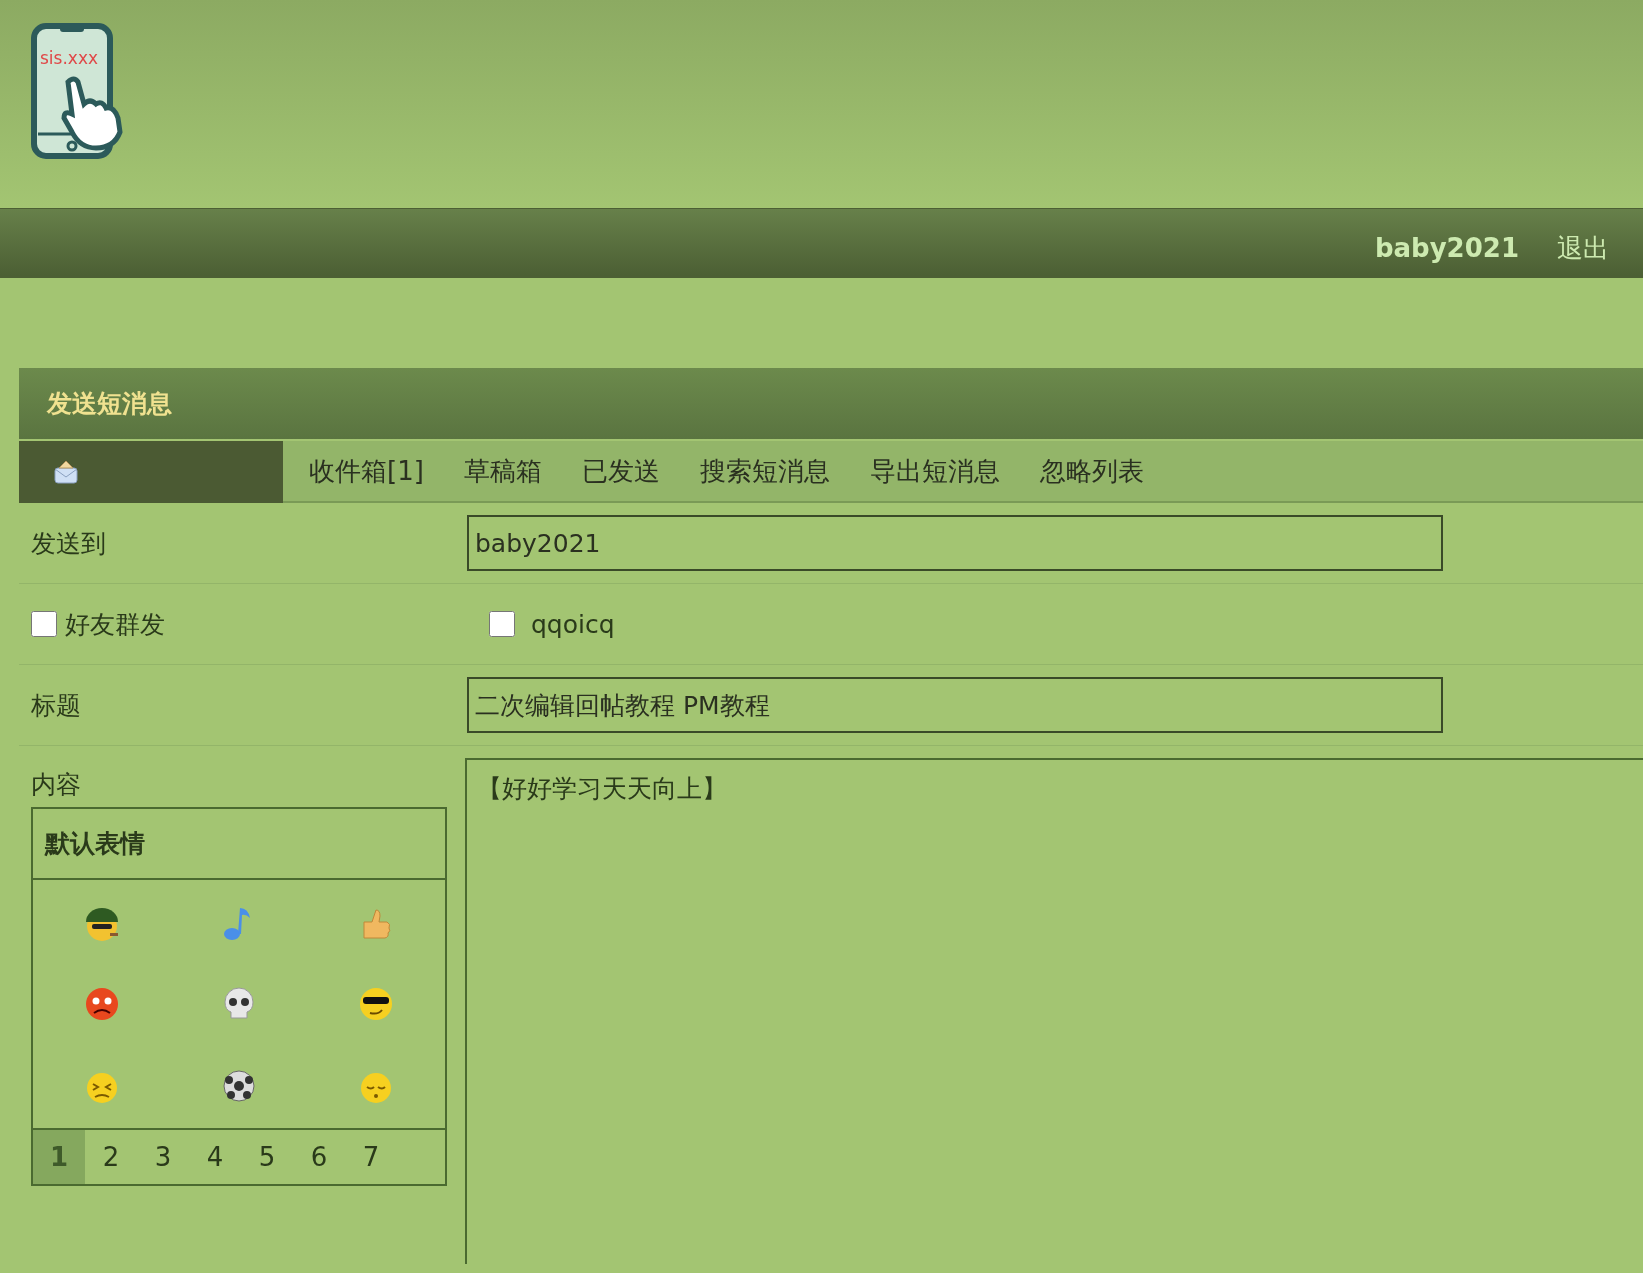 This screenshot has height=1273, width=1643. I want to click on page-link: 6, so click(319, 1157).